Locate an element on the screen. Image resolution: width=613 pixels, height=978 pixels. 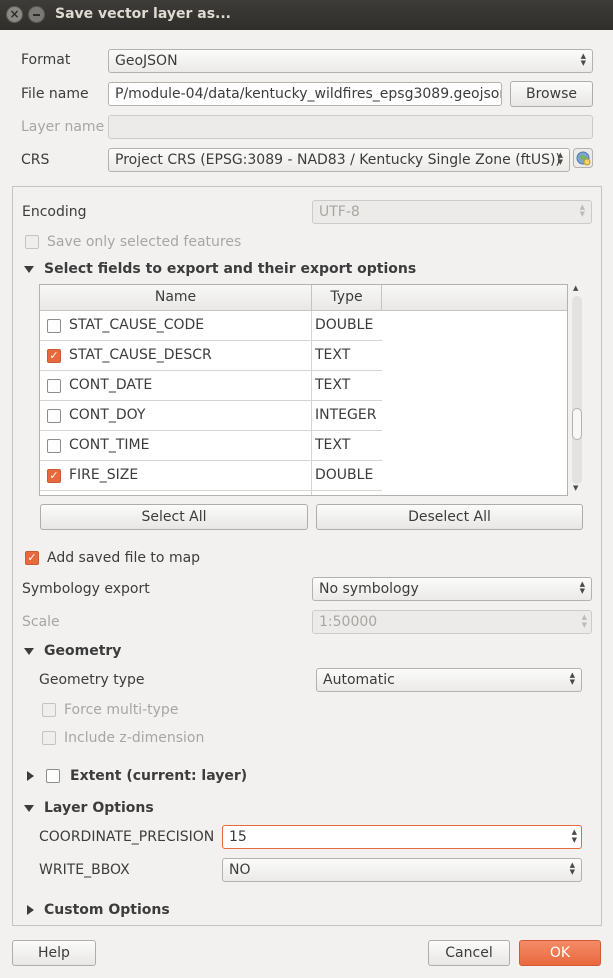
scale-label: Scale is located at coordinates (41, 622).